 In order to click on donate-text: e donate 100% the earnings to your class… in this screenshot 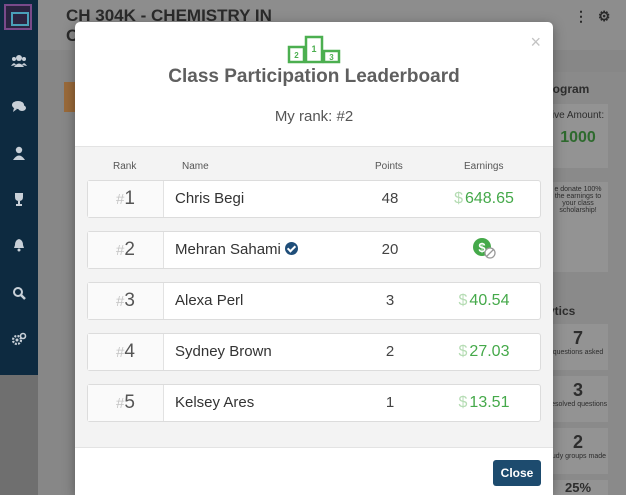, I will do `click(578, 200)`.